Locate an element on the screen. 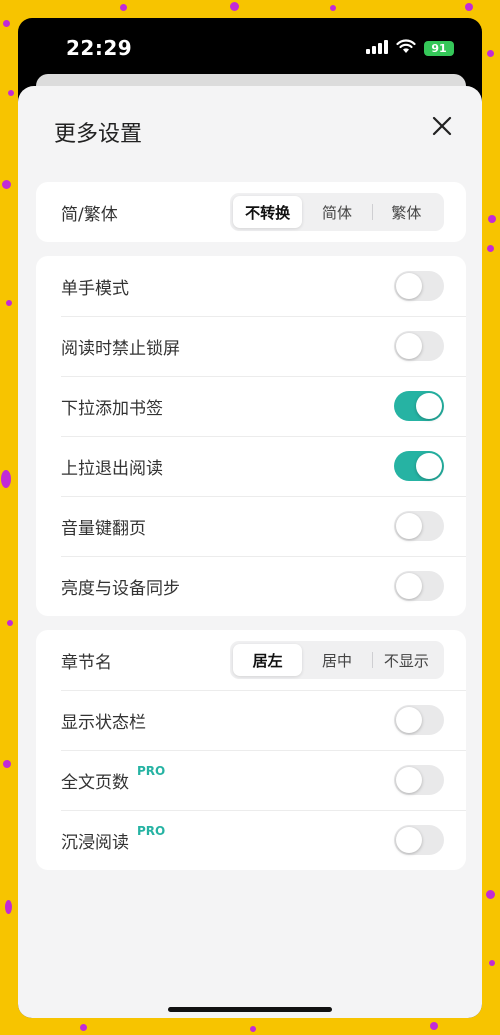  script-row: 简/繁体 不转换 简体 繁体 is located at coordinates (251, 212).